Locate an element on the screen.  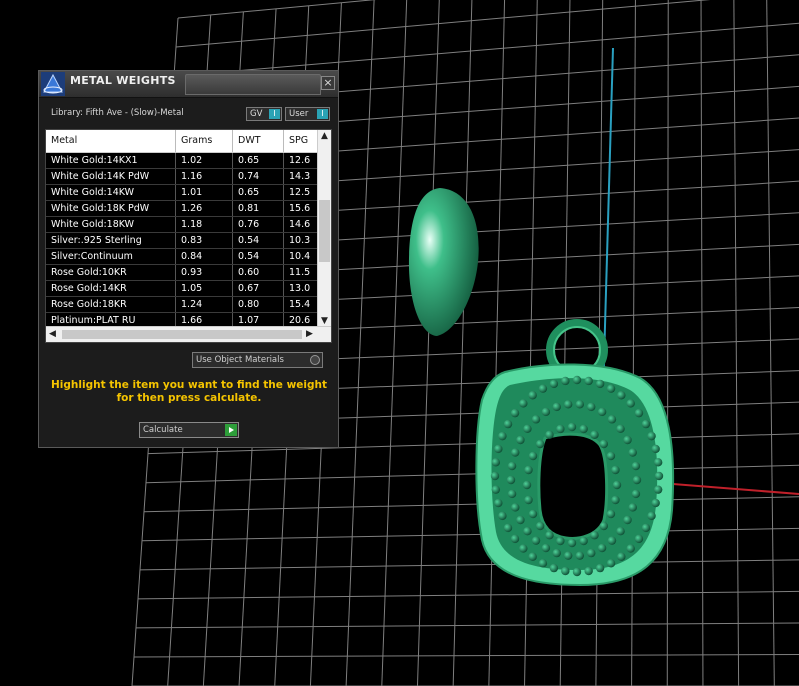
cell-dwt: 0.65 is located at coordinates (258, 160).